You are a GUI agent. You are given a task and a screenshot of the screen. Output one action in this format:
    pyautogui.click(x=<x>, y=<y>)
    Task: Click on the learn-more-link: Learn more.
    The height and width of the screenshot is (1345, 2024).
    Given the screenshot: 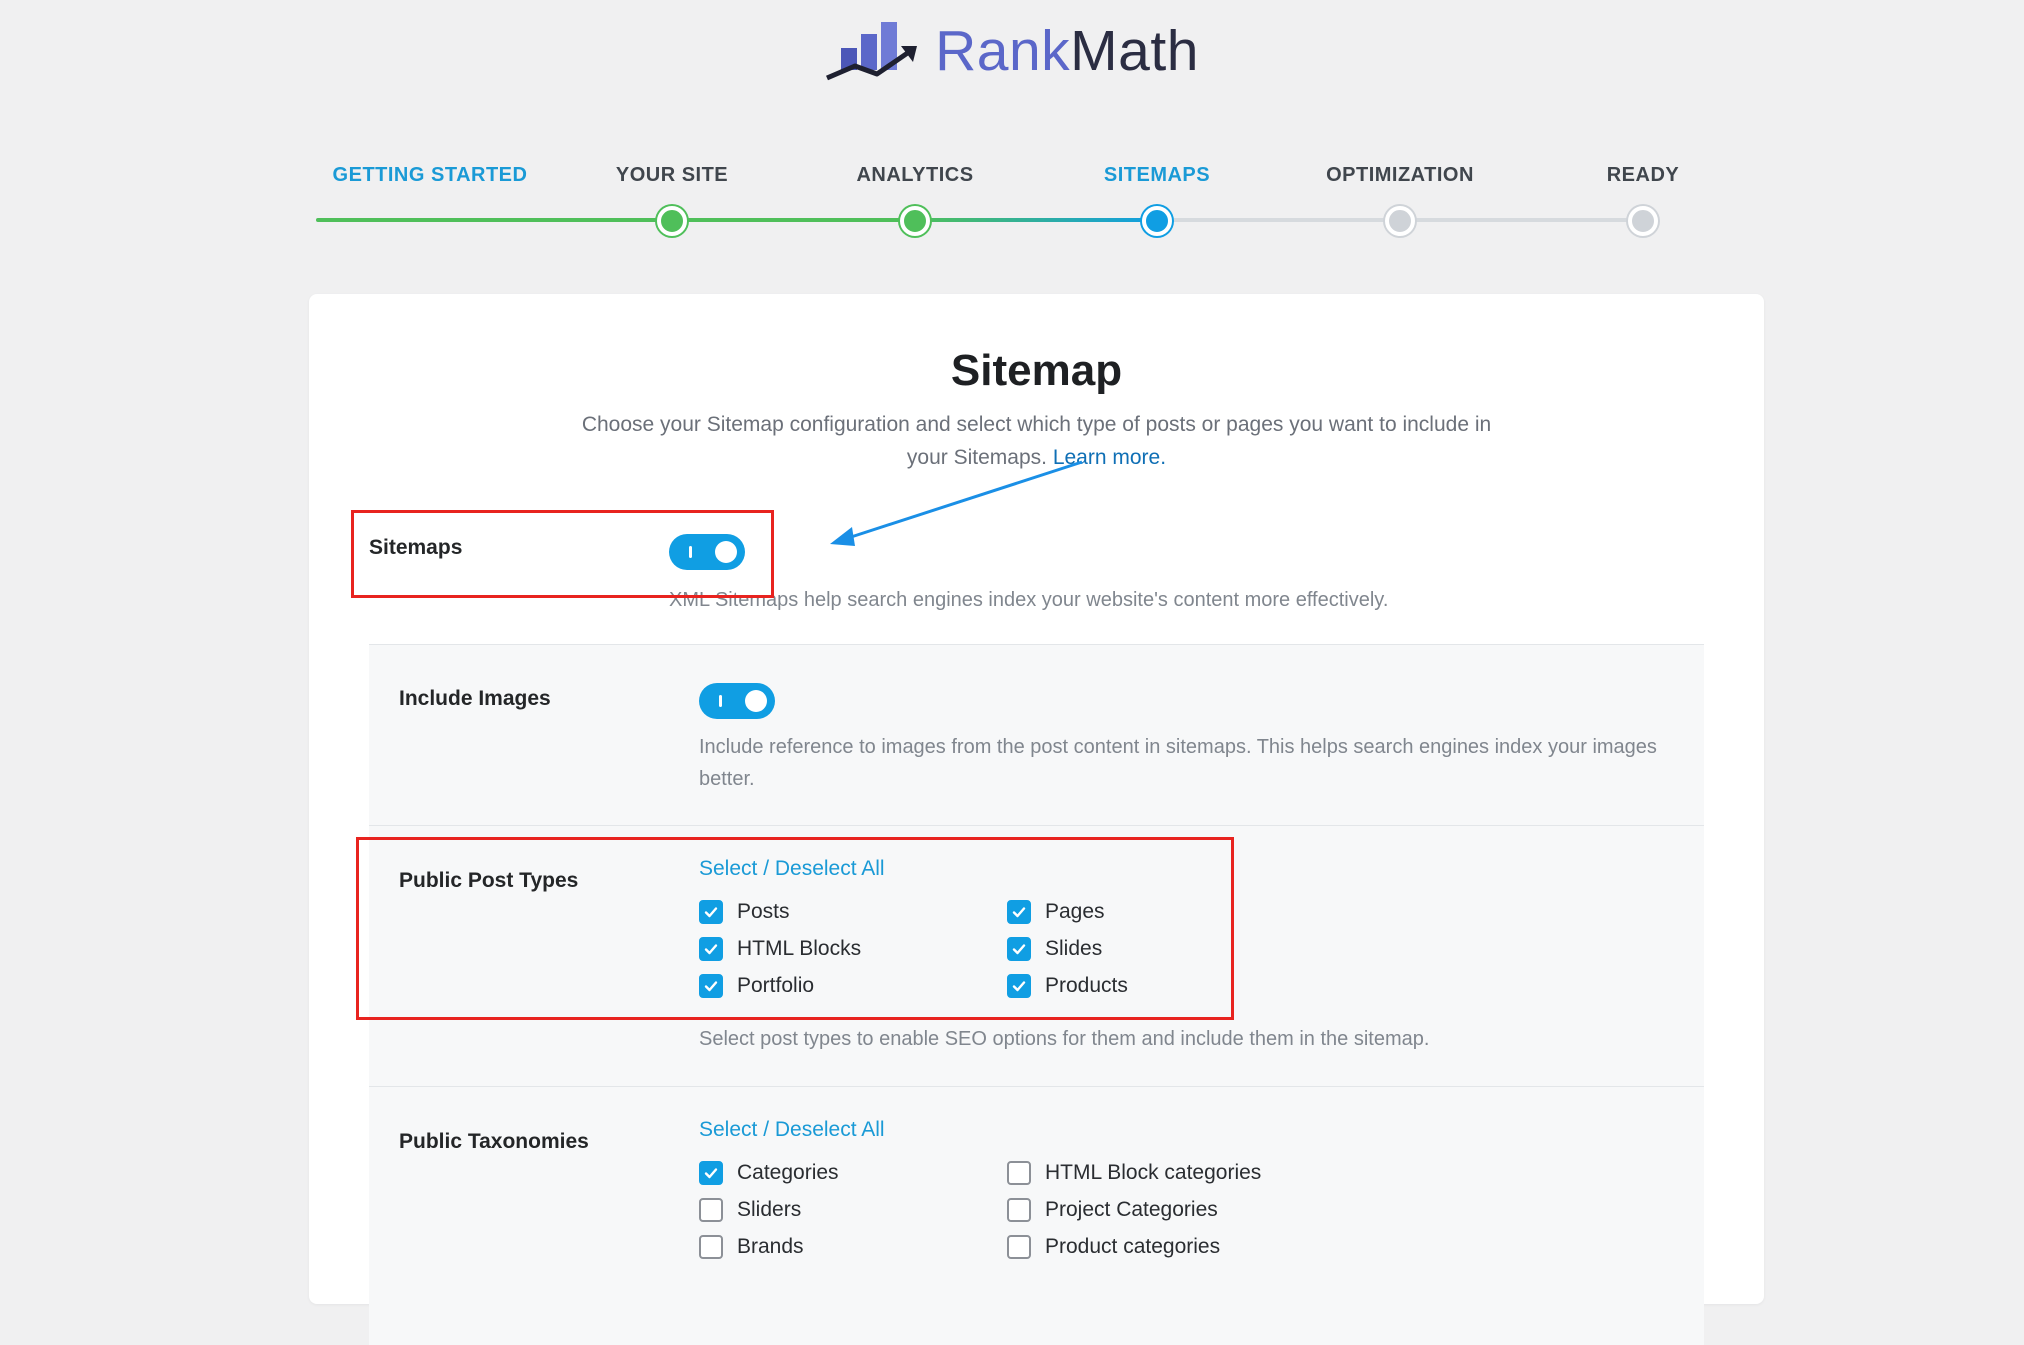 What is the action you would take?
    pyautogui.click(x=1109, y=457)
    